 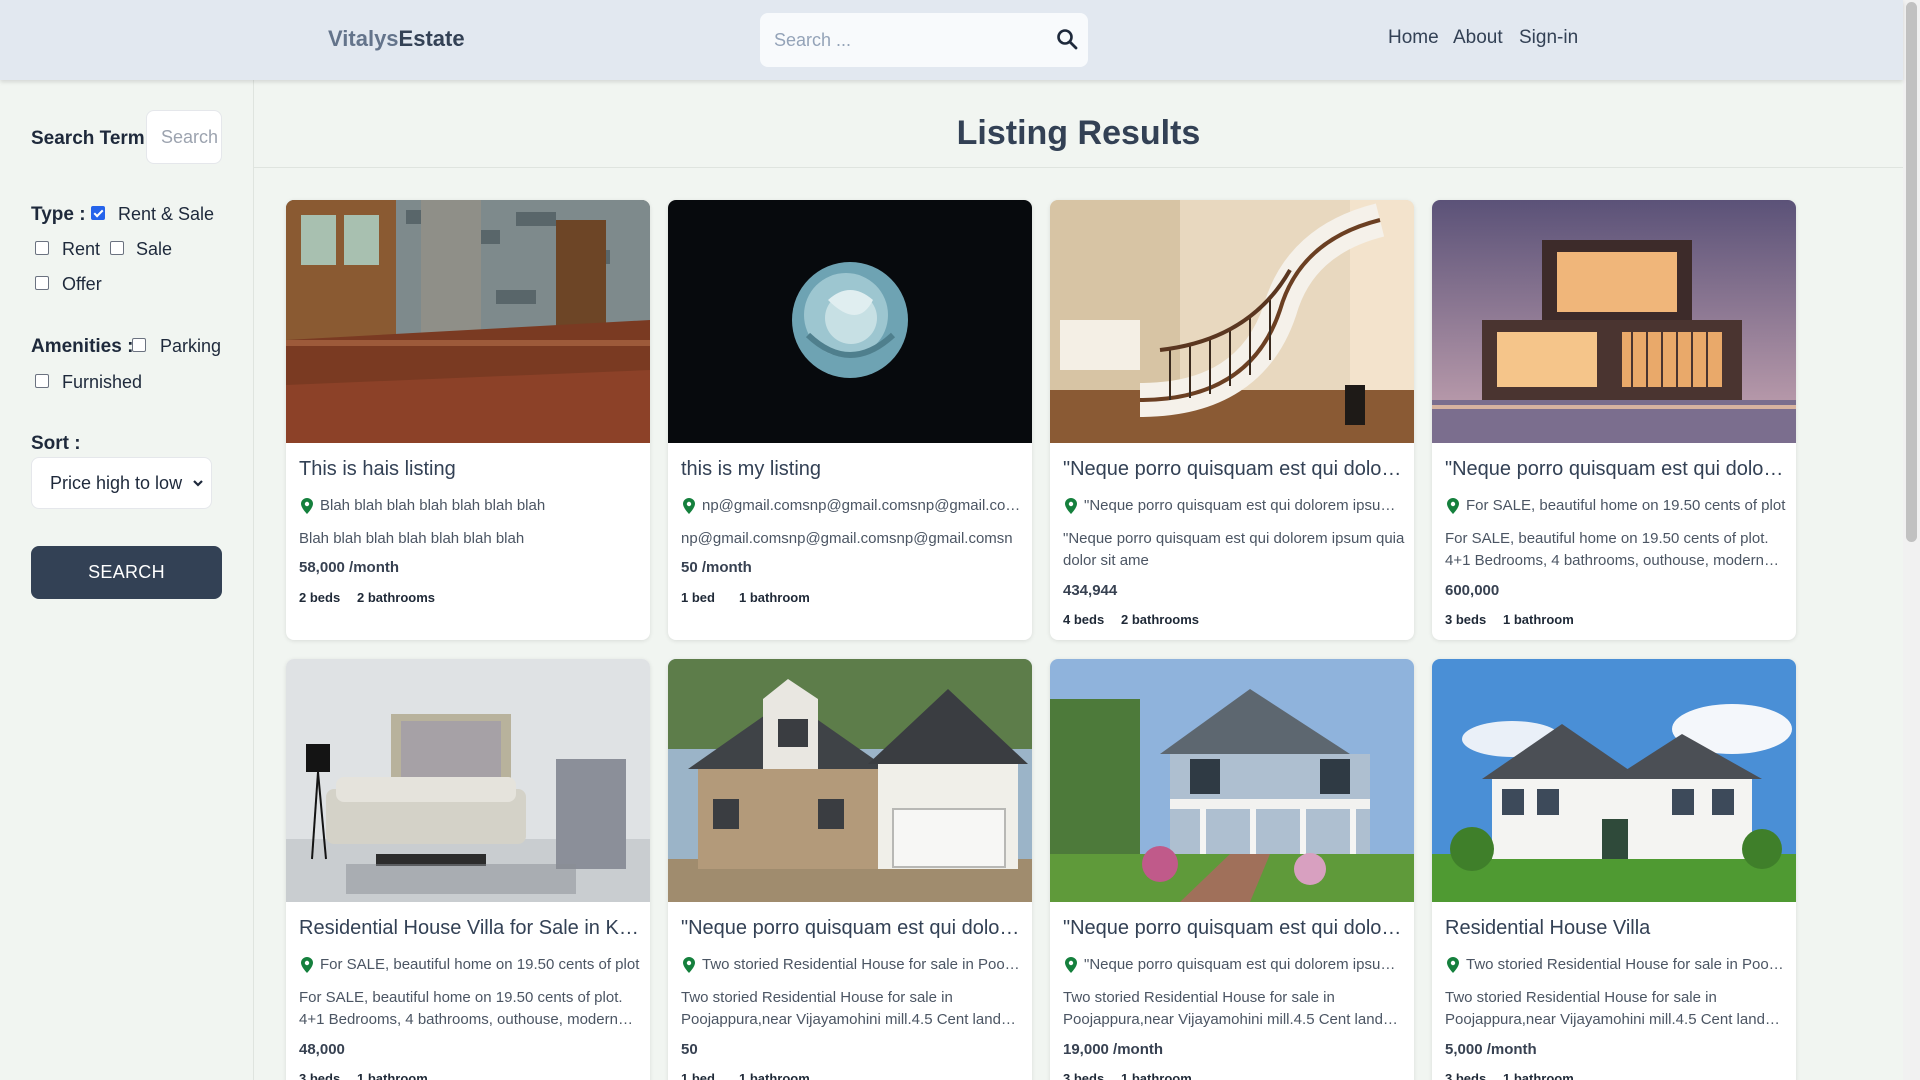 What do you see at coordinates (1472, 590) in the screenshot?
I see `listing-price: 600,000` at bounding box center [1472, 590].